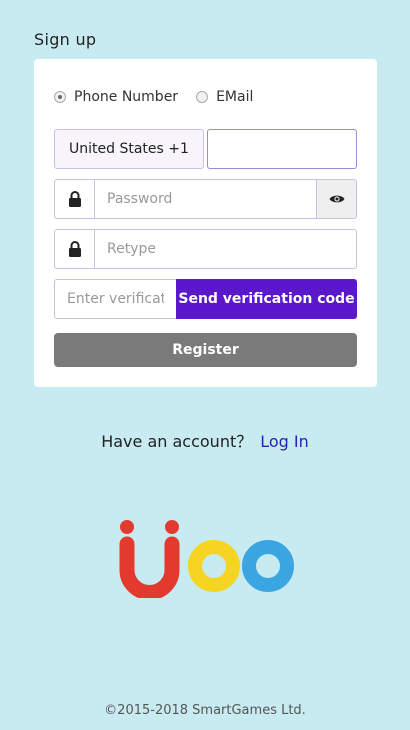 This screenshot has height=730, width=410. I want to click on register-button: Register, so click(205, 350).